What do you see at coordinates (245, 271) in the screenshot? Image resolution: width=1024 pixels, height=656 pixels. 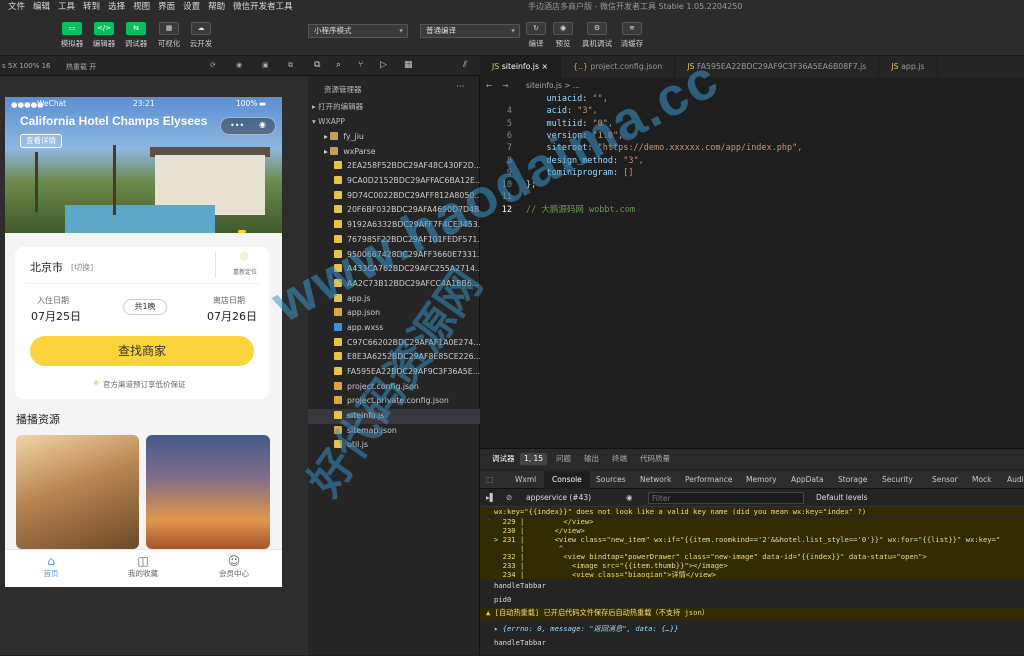 I see `relocate-button: 重新定位` at bounding box center [245, 271].